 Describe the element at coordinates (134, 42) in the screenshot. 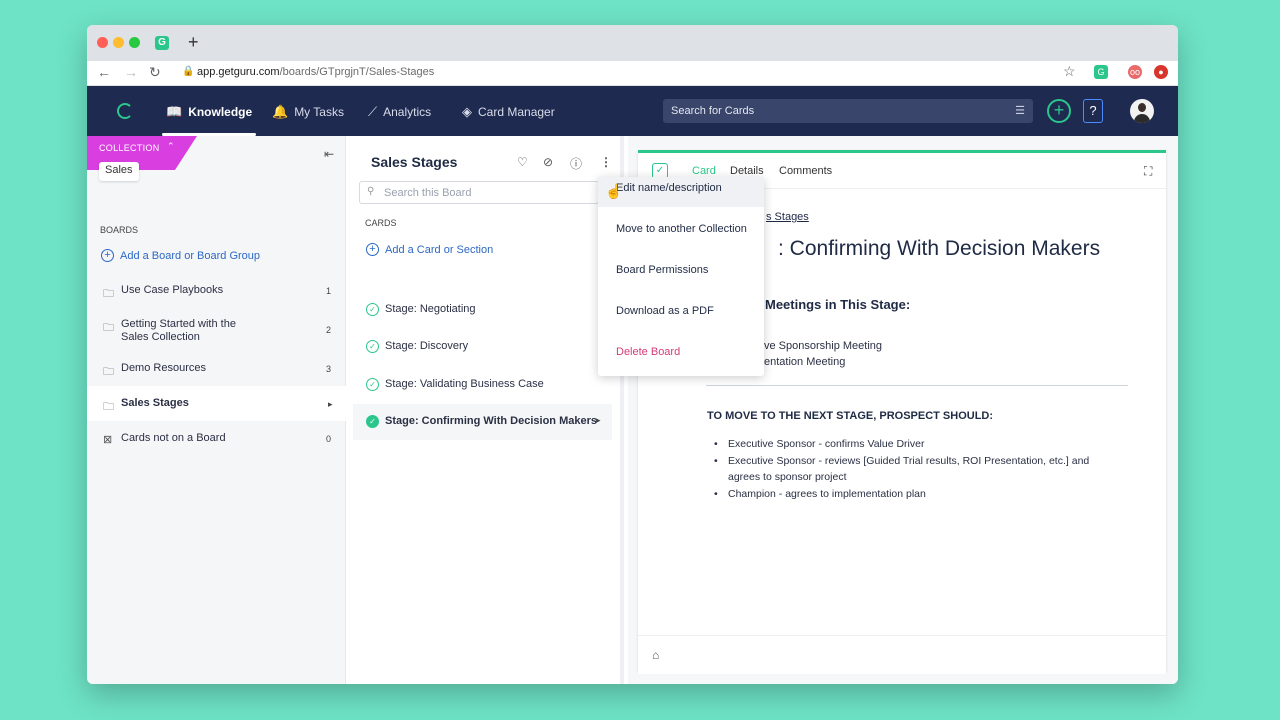

I see `maximize-window-icon` at that location.